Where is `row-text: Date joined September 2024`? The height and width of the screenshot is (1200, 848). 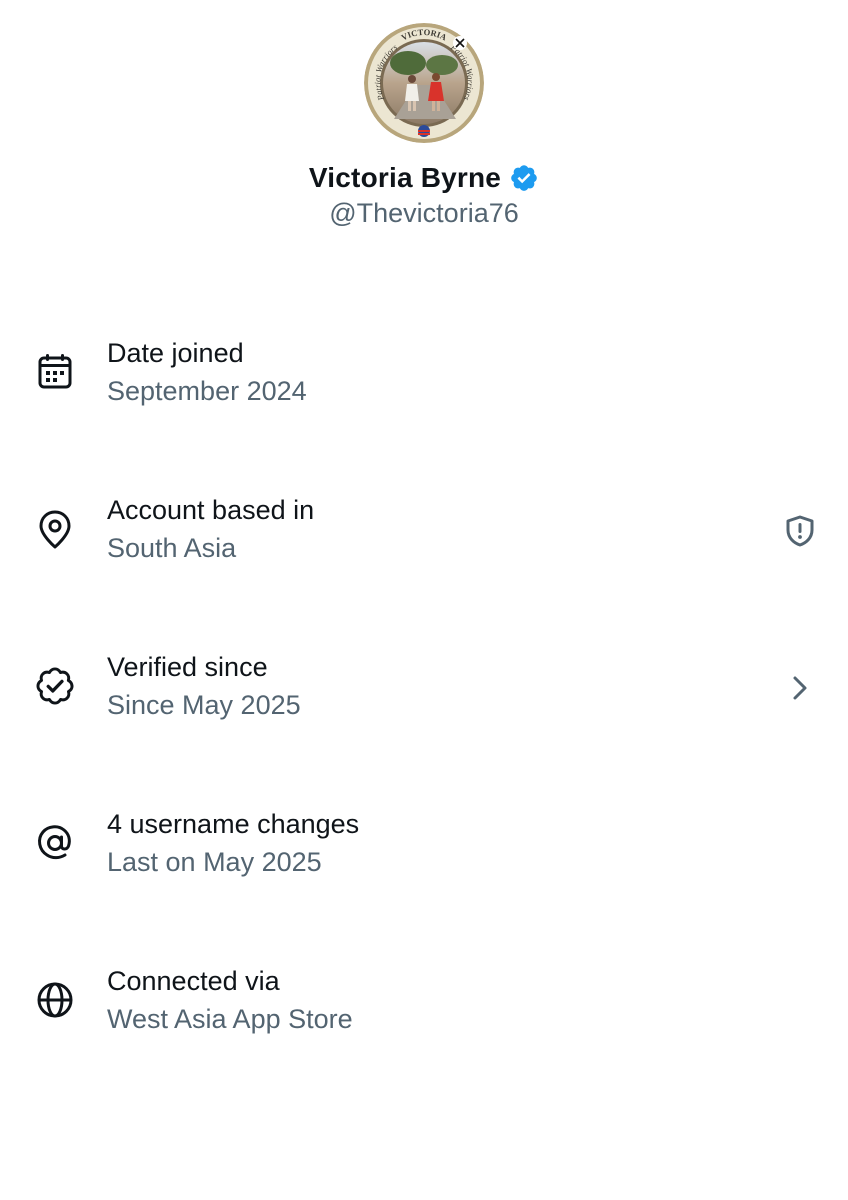 row-text: Date joined September 2024 is located at coordinates (207, 372).